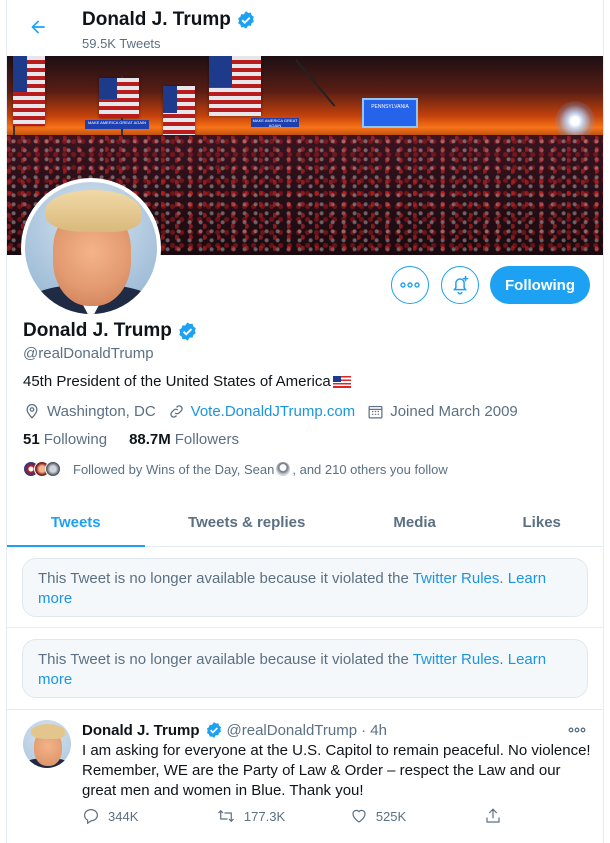 The image size is (610, 843). Describe the element at coordinates (341, 381) in the screenshot. I see `us-flag-emoji-icon` at that location.